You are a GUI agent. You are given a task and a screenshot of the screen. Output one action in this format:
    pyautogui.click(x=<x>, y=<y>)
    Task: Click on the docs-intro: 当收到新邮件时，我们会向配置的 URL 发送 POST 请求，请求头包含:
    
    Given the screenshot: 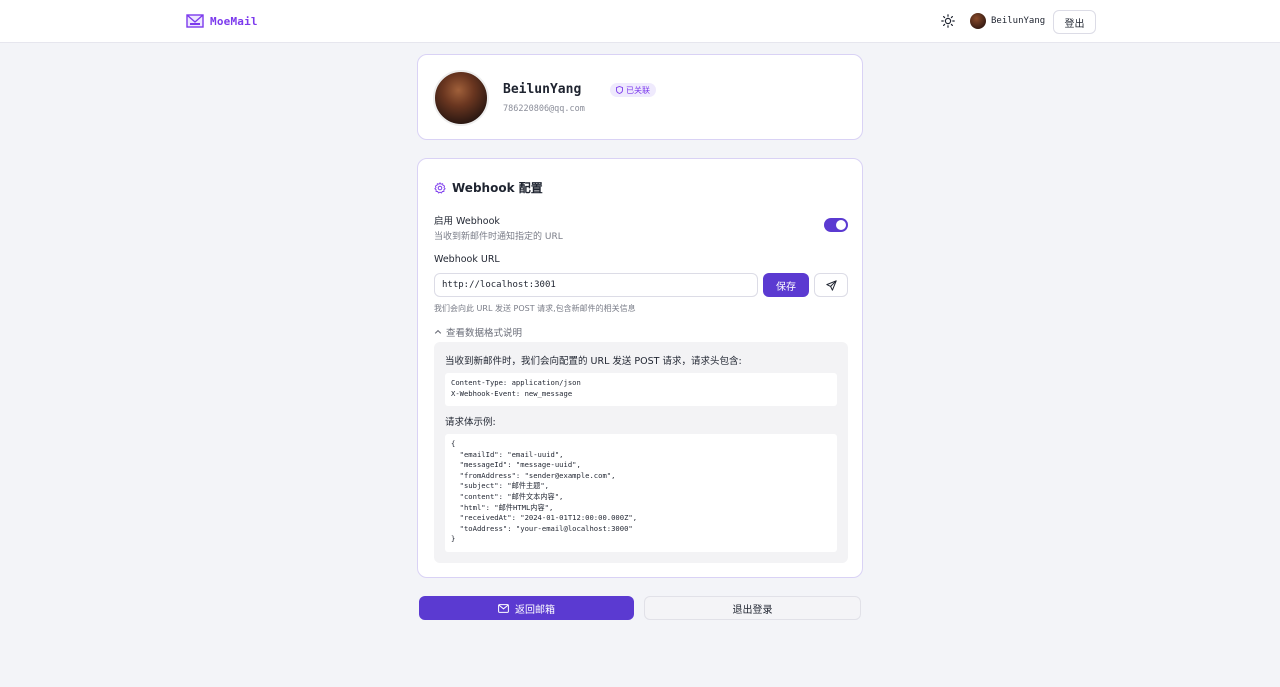 What is the action you would take?
    pyautogui.click(x=593, y=361)
    